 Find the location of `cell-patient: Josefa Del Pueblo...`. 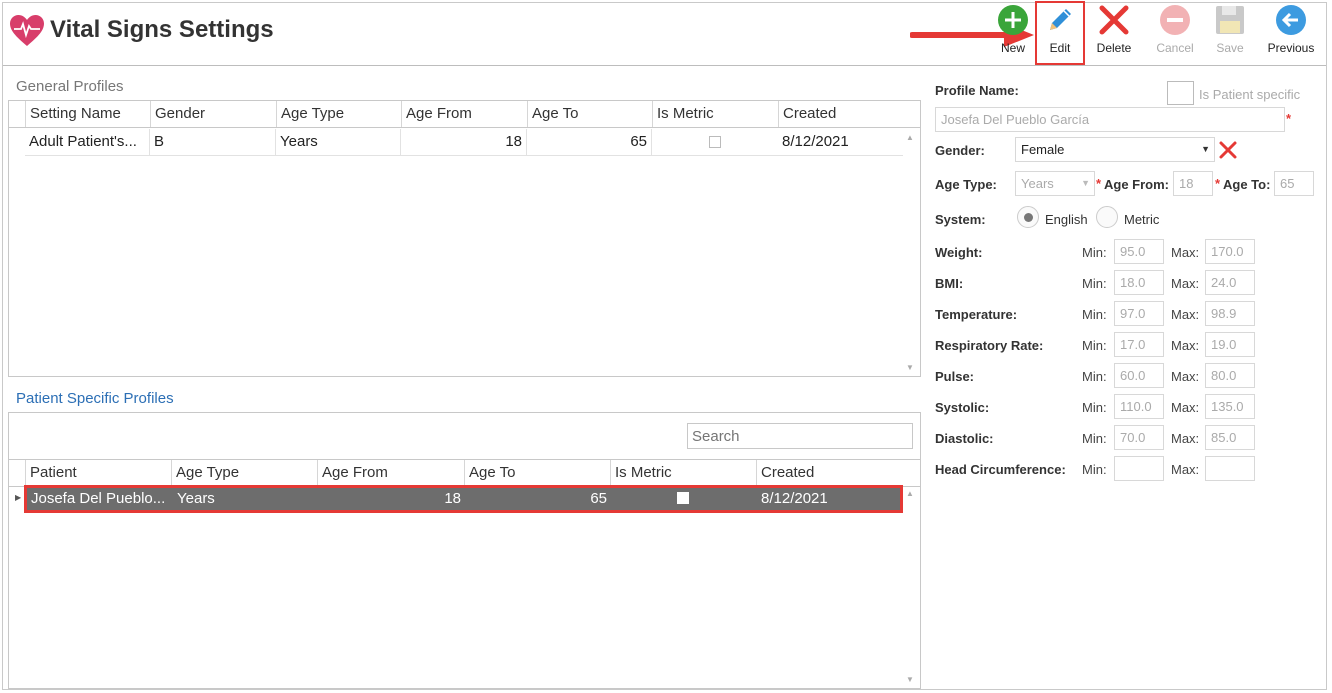

cell-patient: Josefa Del Pueblo... is located at coordinates (98, 498).